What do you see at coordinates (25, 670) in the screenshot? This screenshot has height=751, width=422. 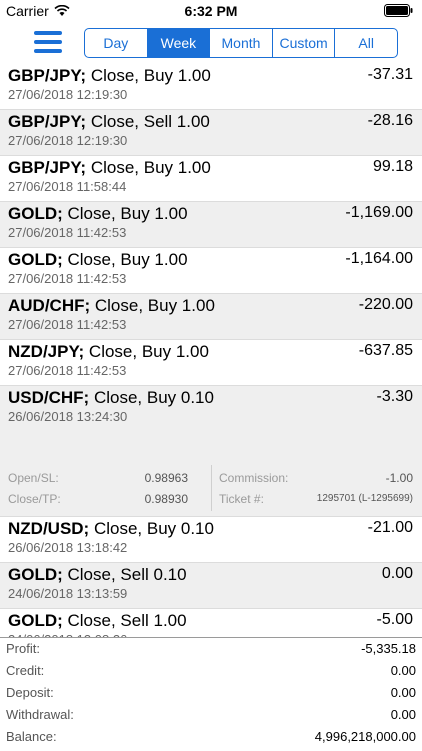 I see `totals-label: Credit:` at bounding box center [25, 670].